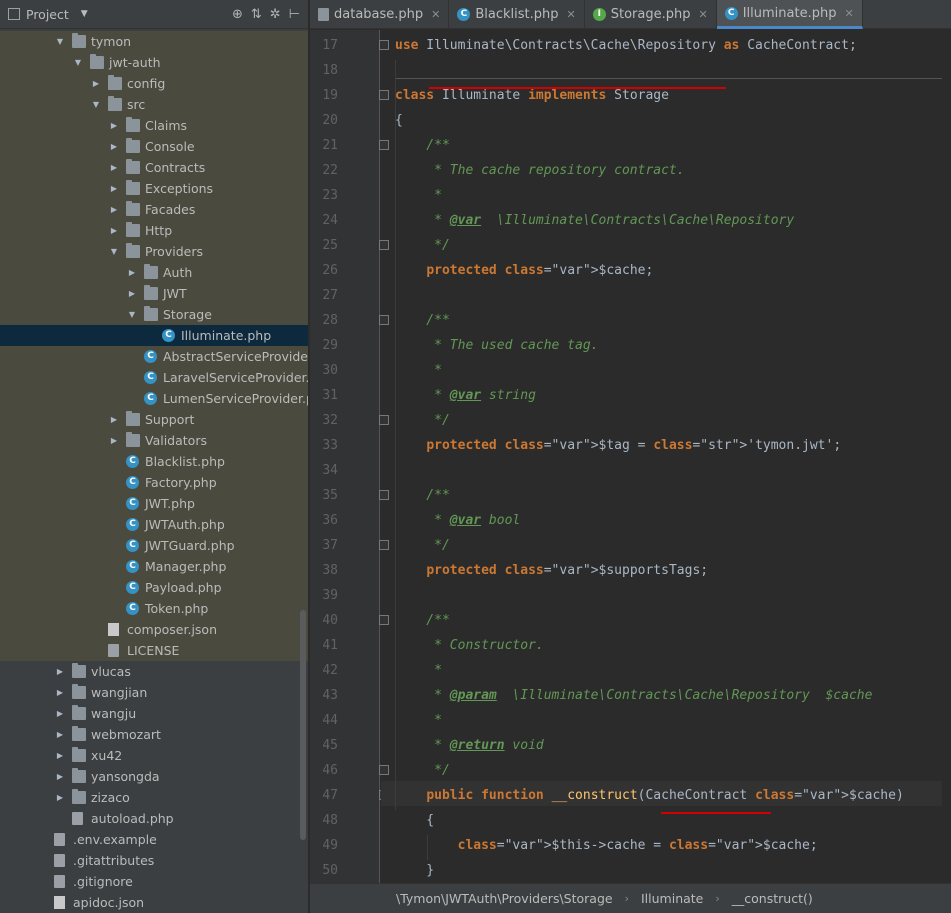 Image resolution: width=951 pixels, height=913 pixels. Describe the element at coordinates (399, 120) in the screenshot. I see `code-line: {` at that location.